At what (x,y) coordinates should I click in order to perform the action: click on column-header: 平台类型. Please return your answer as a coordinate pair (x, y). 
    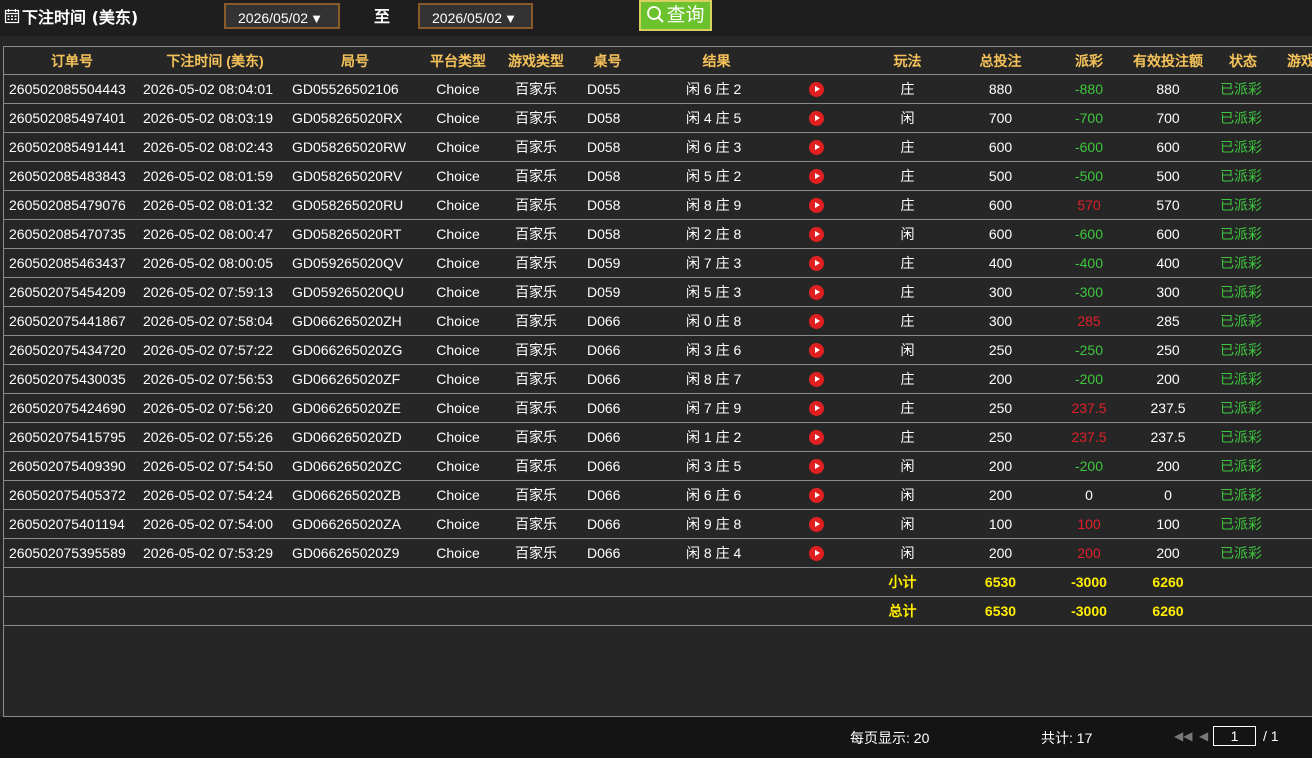
    Looking at the image, I should click on (458, 61).